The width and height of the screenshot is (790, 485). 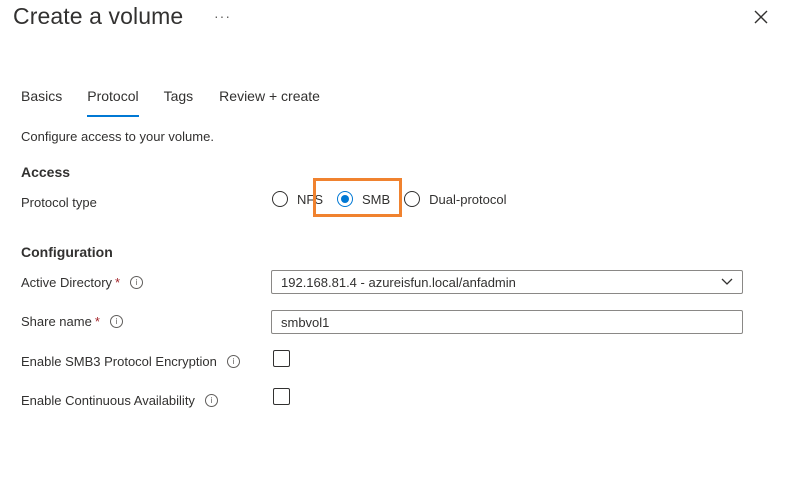 I want to click on share-name-label: Share name, so click(x=56, y=321).